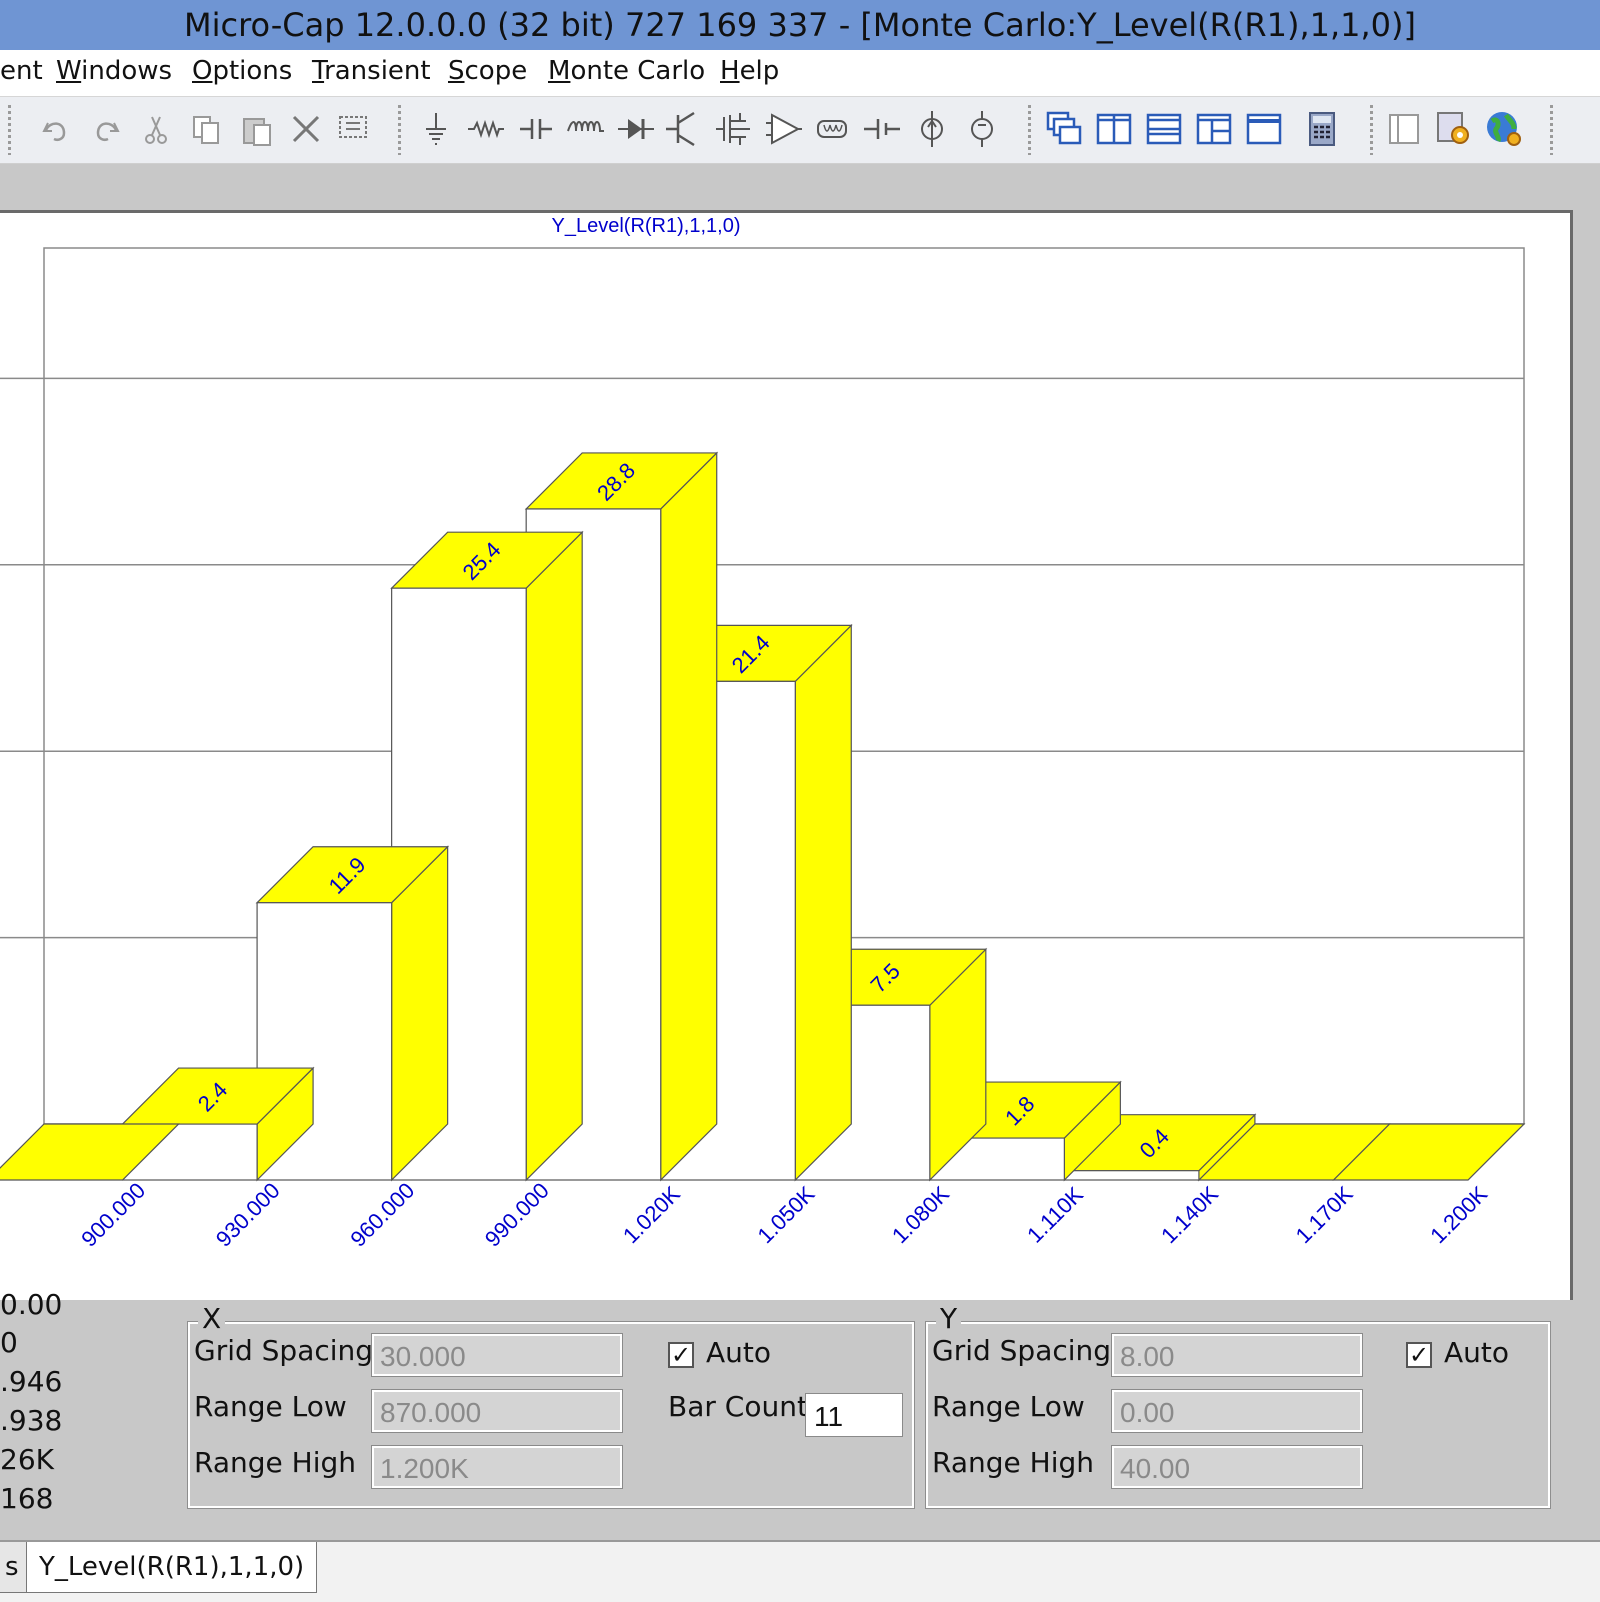  I want to click on stat-value: .946, so click(31, 1381).